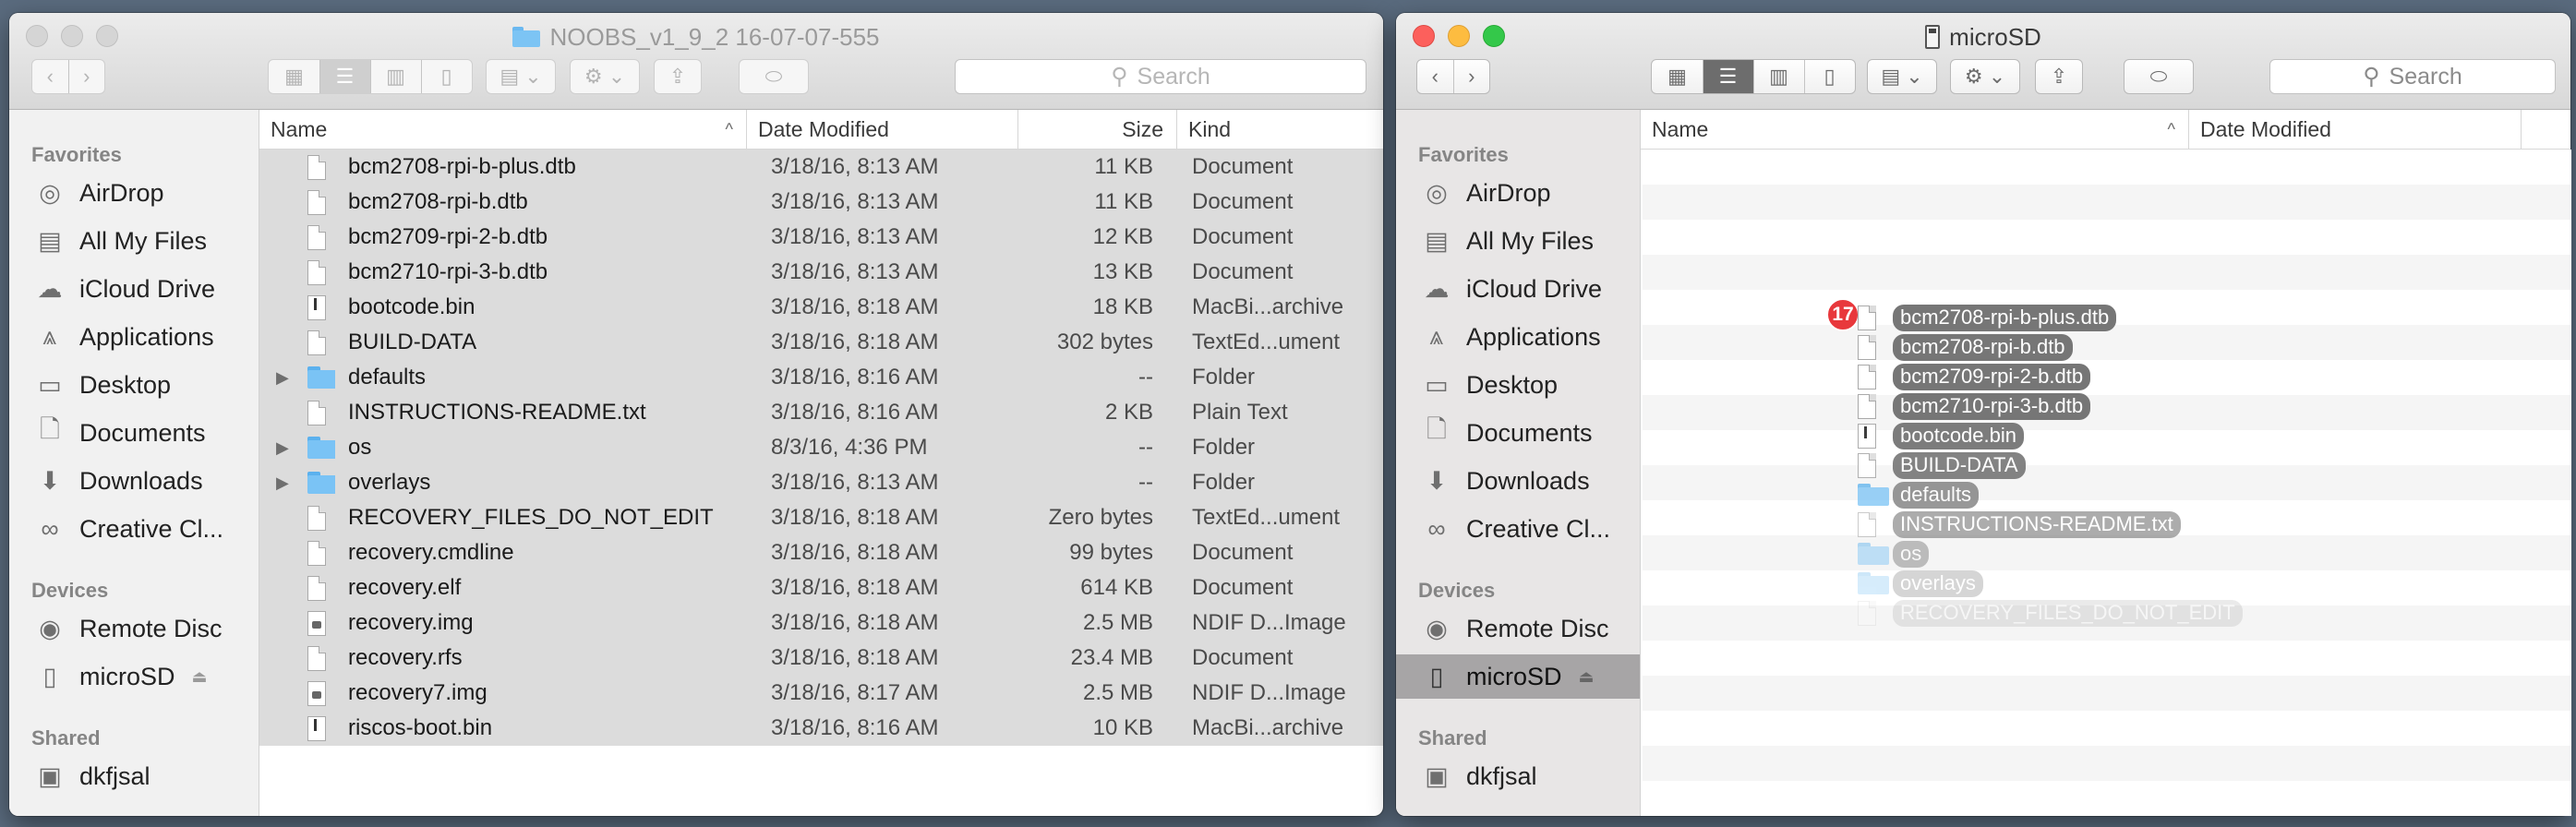  Describe the element at coordinates (1437, 481) in the screenshot. I see `downloads-icon: ⬇` at that location.